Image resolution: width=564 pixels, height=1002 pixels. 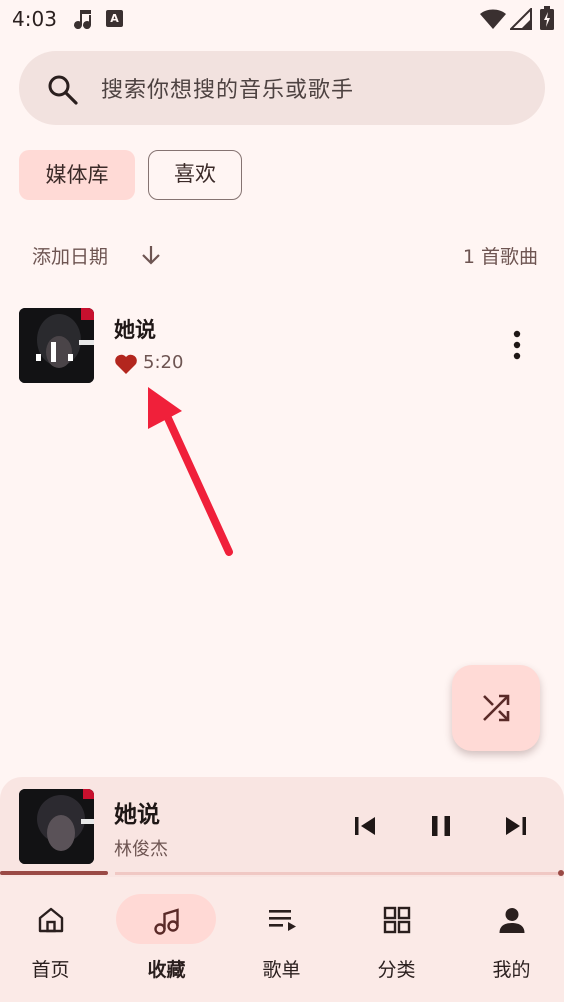 What do you see at coordinates (516, 828) in the screenshot?
I see `next-track-icon` at bounding box center [516, 828].